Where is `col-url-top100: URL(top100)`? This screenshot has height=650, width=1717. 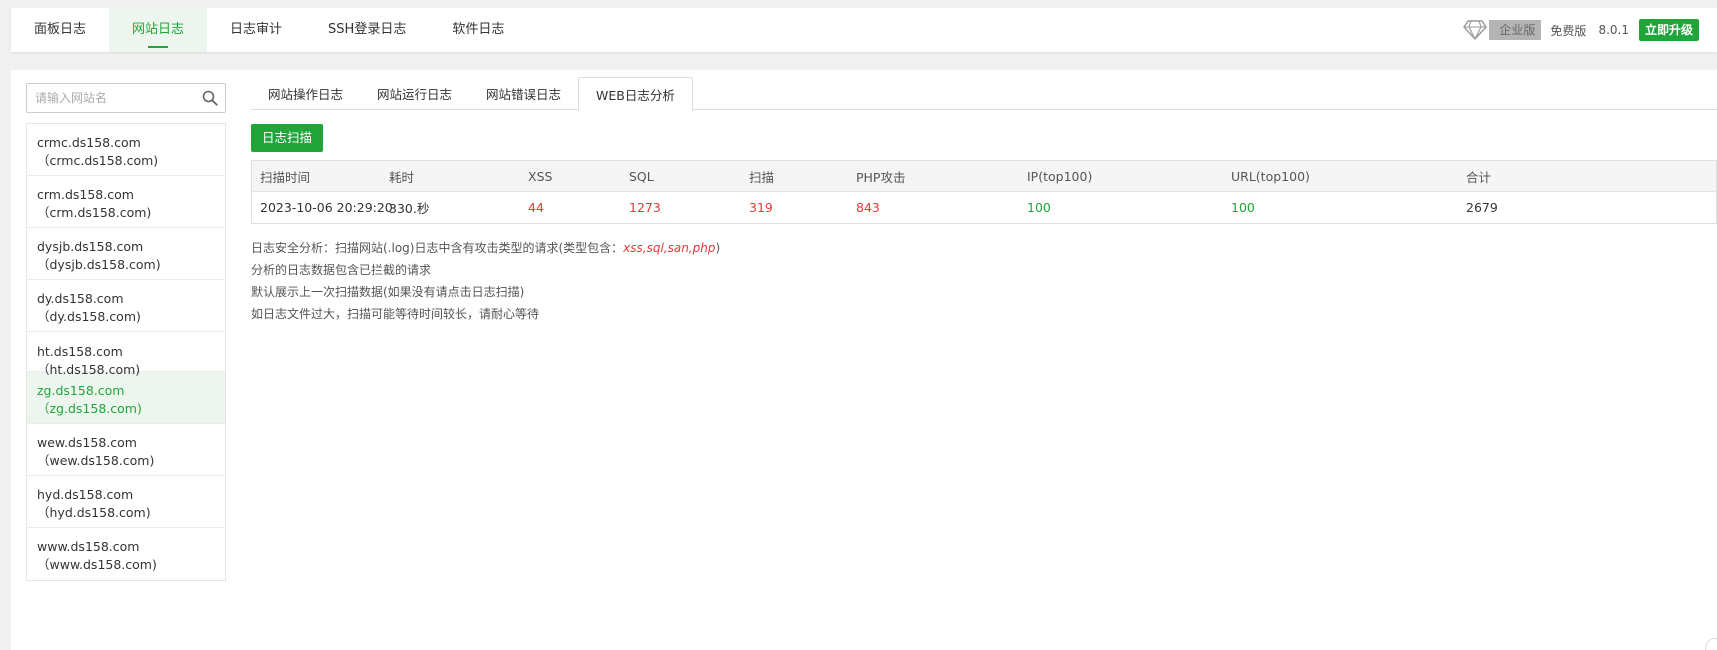 col-url-top100: URL(top100) is located at coordinates (1270, 176).